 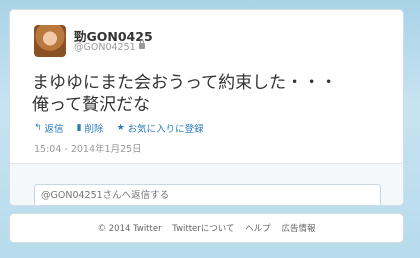 I want to click on favorite-button: ★ お気に入りに登録, so click(x=160, y=128).